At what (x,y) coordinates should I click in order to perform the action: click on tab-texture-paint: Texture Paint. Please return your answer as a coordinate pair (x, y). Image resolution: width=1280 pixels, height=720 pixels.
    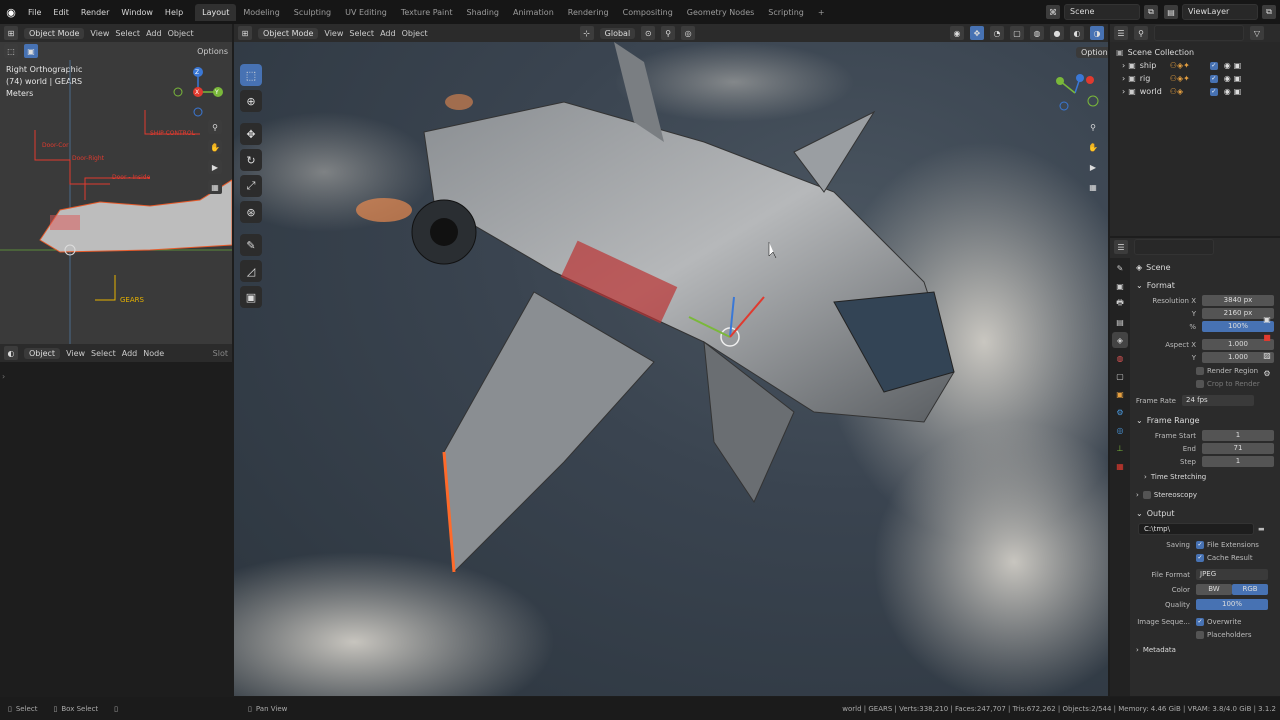
    Looking at the image, I should click on (427, 12).